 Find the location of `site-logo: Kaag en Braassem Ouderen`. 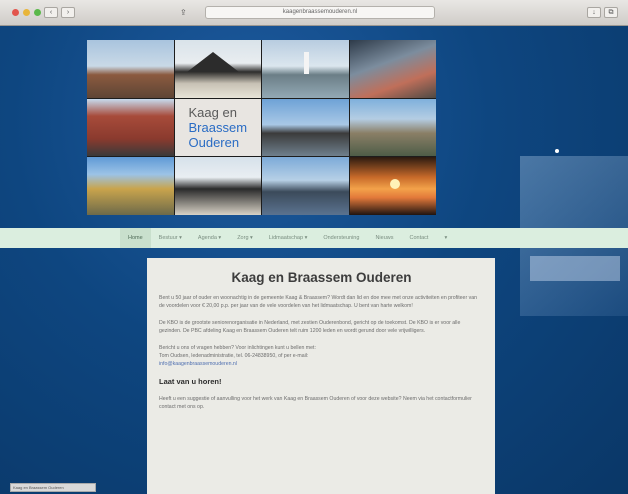

site-logo: Kaag en Braassem Ouderen is located at coordinates (218, 127).